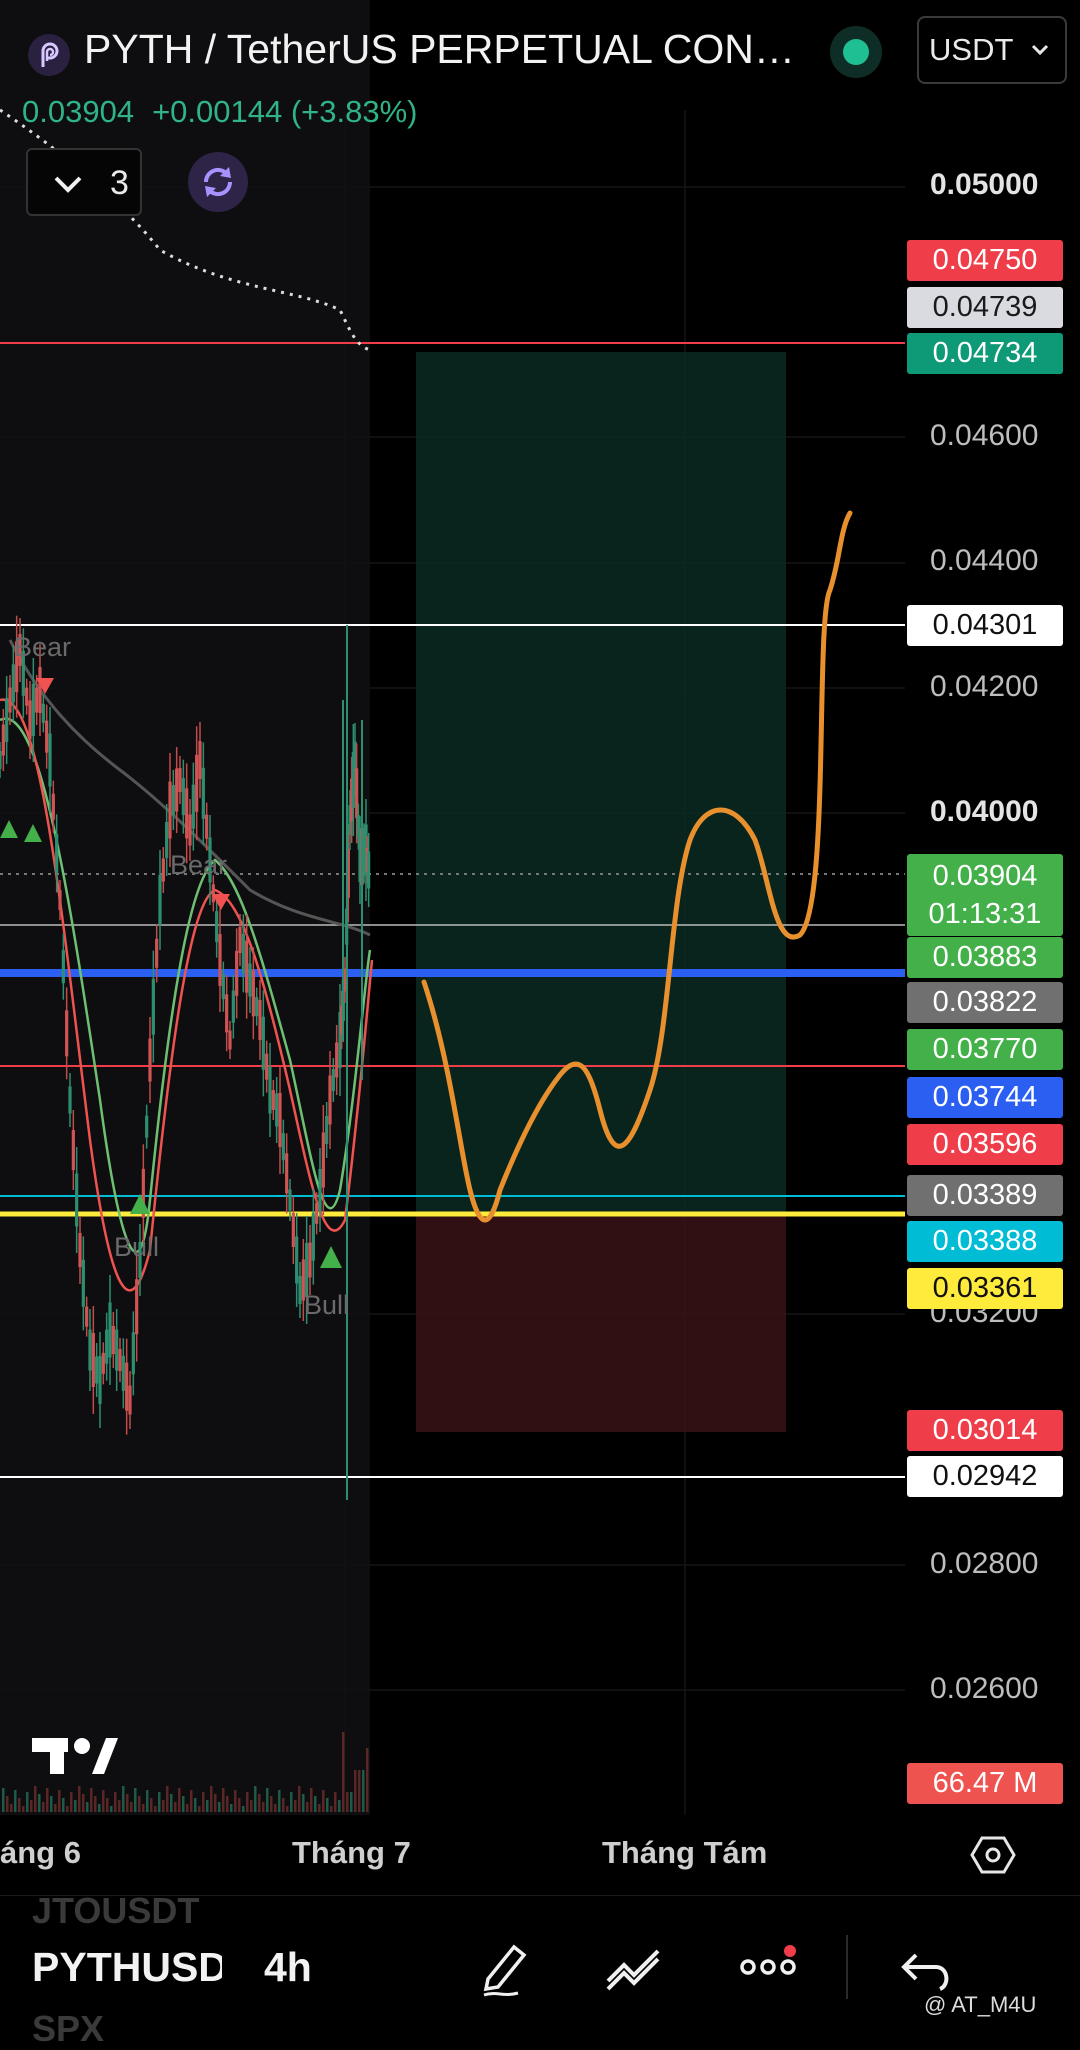  Describe the element at coordinates (84, 182) in the screenshot. I see `indicators-toggle: 3` at that location.